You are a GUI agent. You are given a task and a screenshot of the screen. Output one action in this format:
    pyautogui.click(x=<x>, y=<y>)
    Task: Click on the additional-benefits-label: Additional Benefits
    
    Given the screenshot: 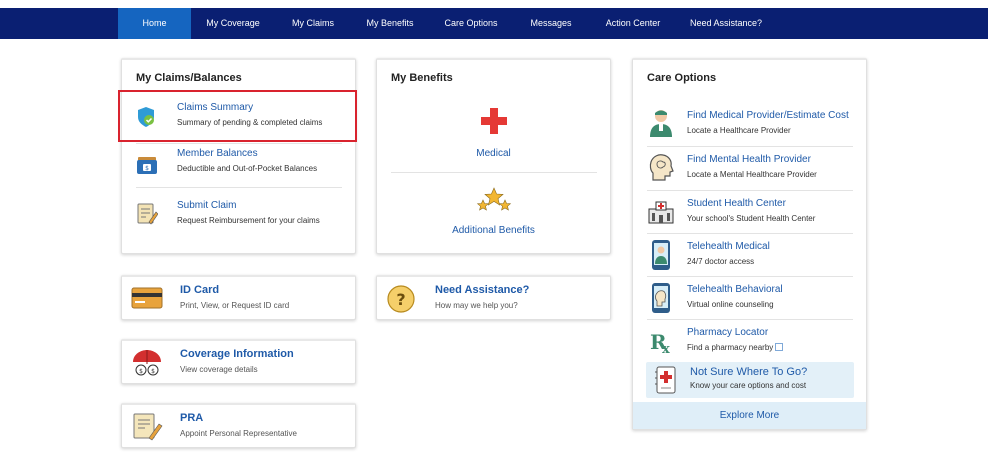 What is the action you would take?
    pyautogui.click(x=493, y=230)
    